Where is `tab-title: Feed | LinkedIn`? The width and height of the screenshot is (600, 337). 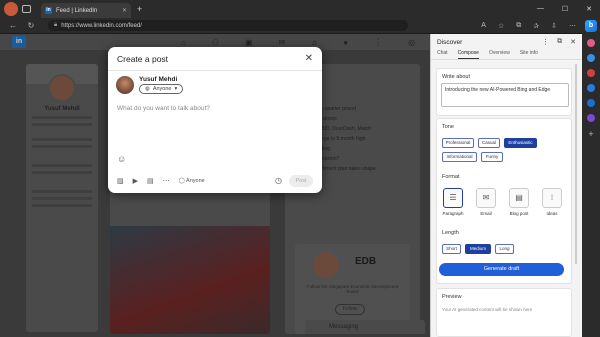 tab-title: Feed | LinkedIn is located at coordinates (77, 10).